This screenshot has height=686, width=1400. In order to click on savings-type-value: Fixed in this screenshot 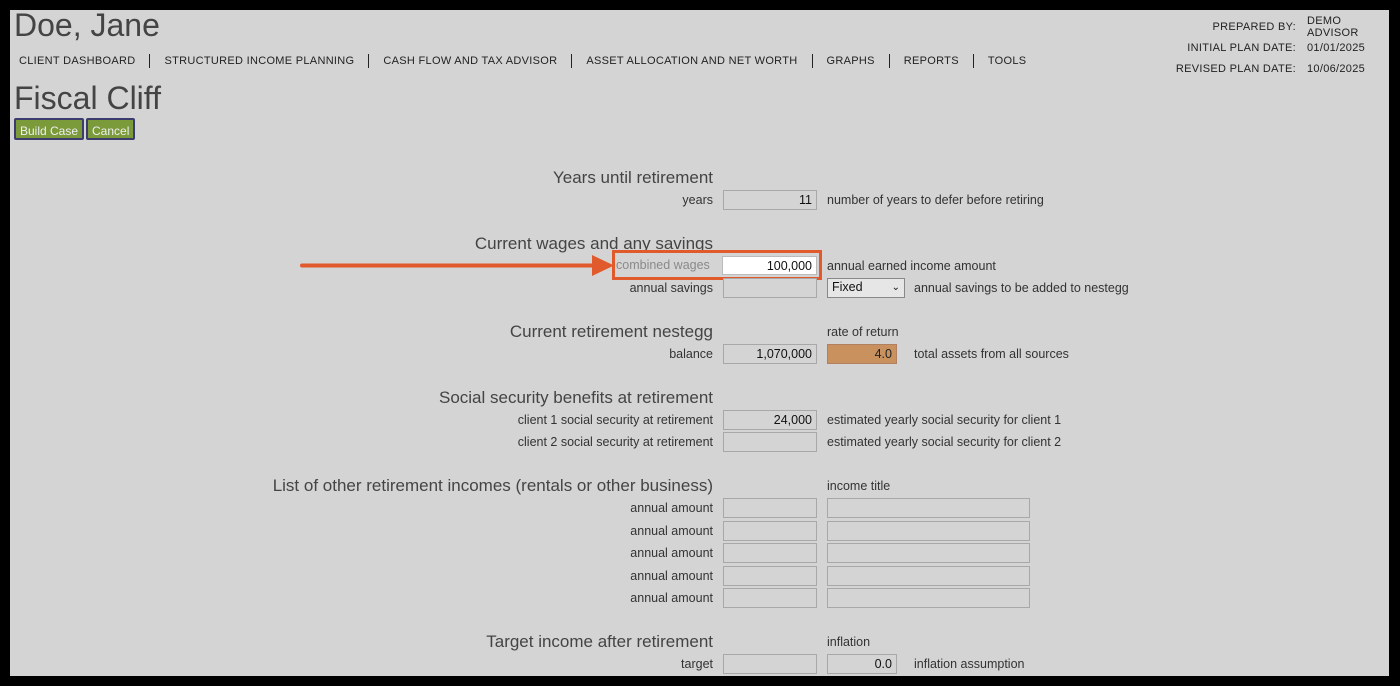, I will do `click(847, 287)`.